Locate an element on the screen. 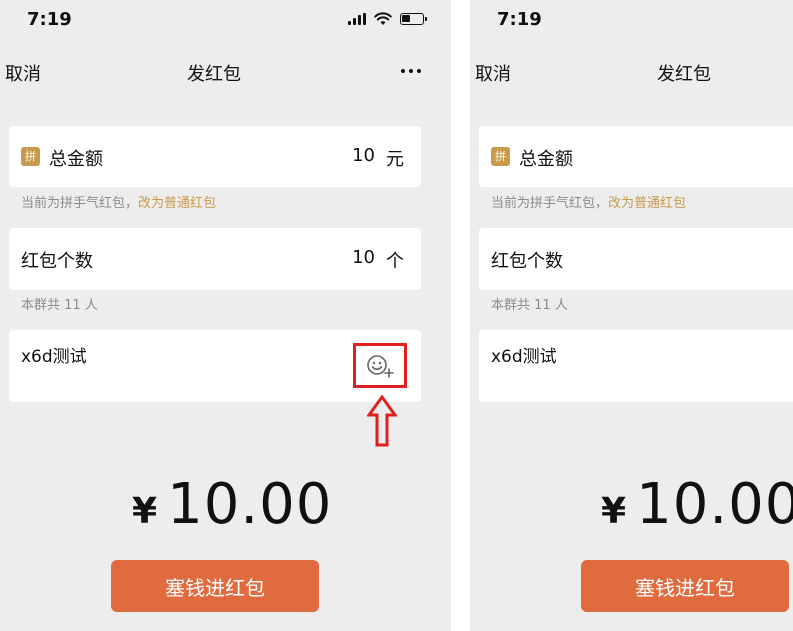 This screenshot has height=631, width=793. battery-icon is located at coordinates (413, 19).